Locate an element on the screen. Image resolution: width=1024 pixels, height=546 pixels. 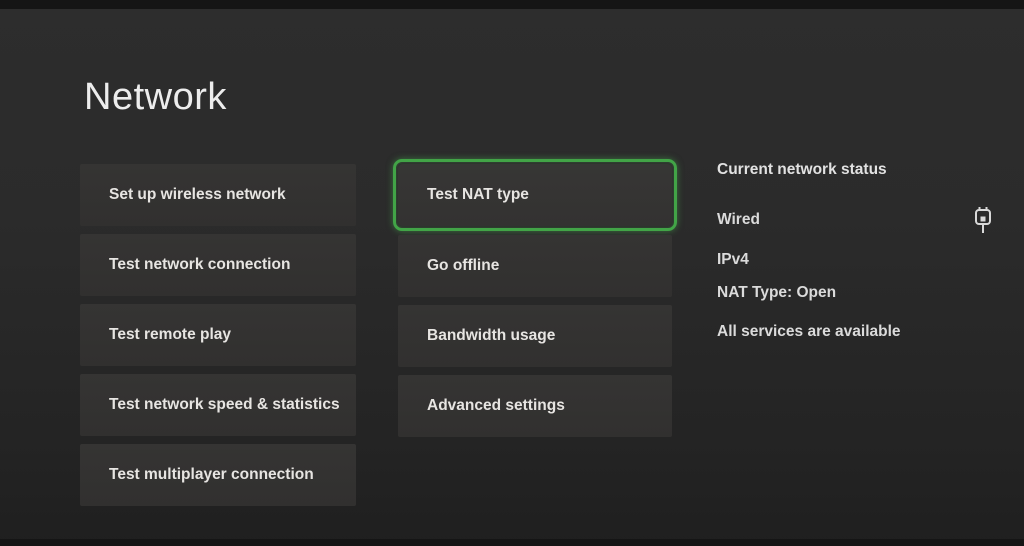
status-ip-version: IPv4 is located at coordinates (733, 259).